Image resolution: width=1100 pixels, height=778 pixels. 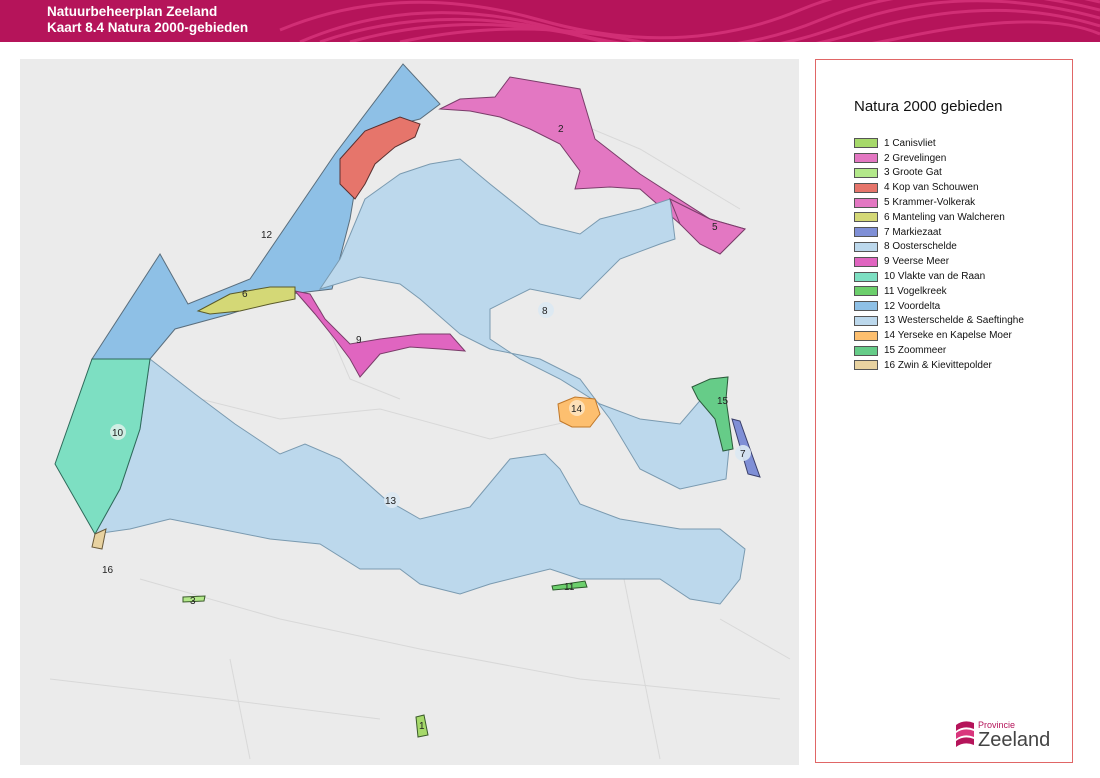 I want to click on legend-item: 13 Westerschelde & Saeftinghe, so click(x=939, y=321).